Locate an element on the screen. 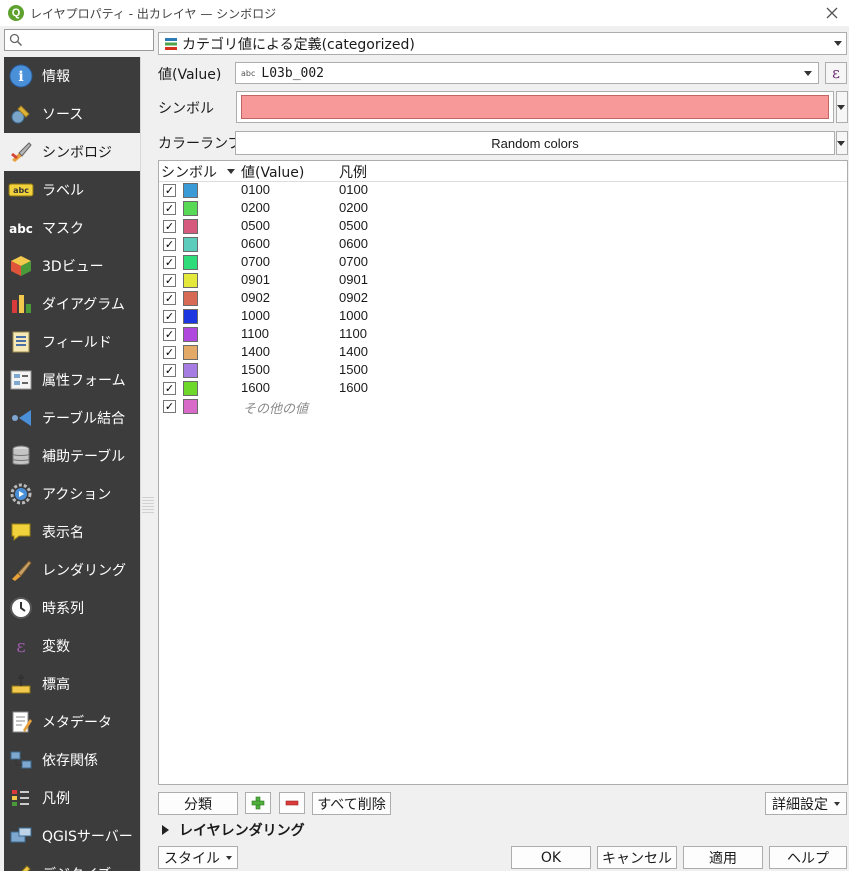  table-row: ✓ 0902 0902 is located at coordinates (503, 299).